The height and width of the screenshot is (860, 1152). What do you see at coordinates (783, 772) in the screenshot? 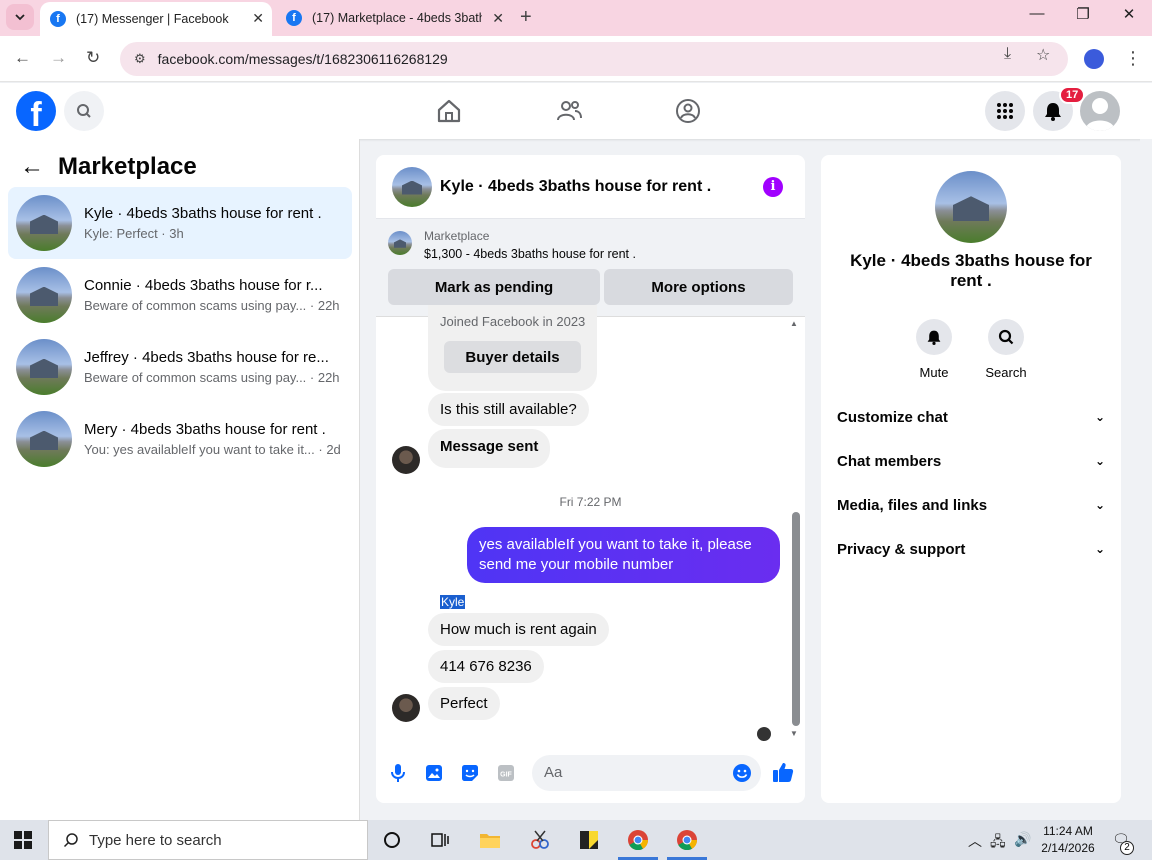
I see `thumbs-up-icon` at bounding box center [783, 772].